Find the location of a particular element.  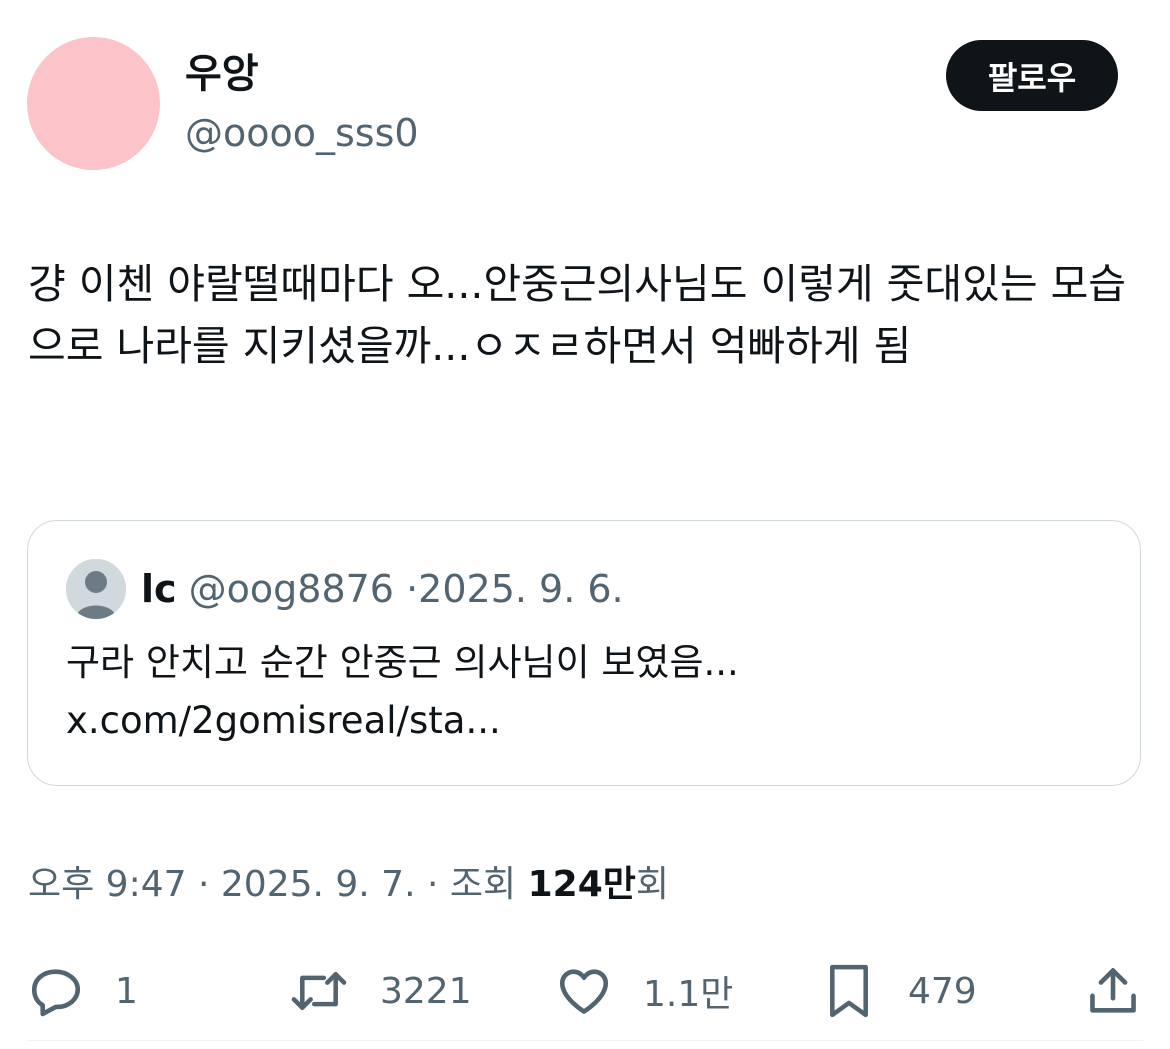

quoted-author-name: lc is located at coordinates (159, 589).